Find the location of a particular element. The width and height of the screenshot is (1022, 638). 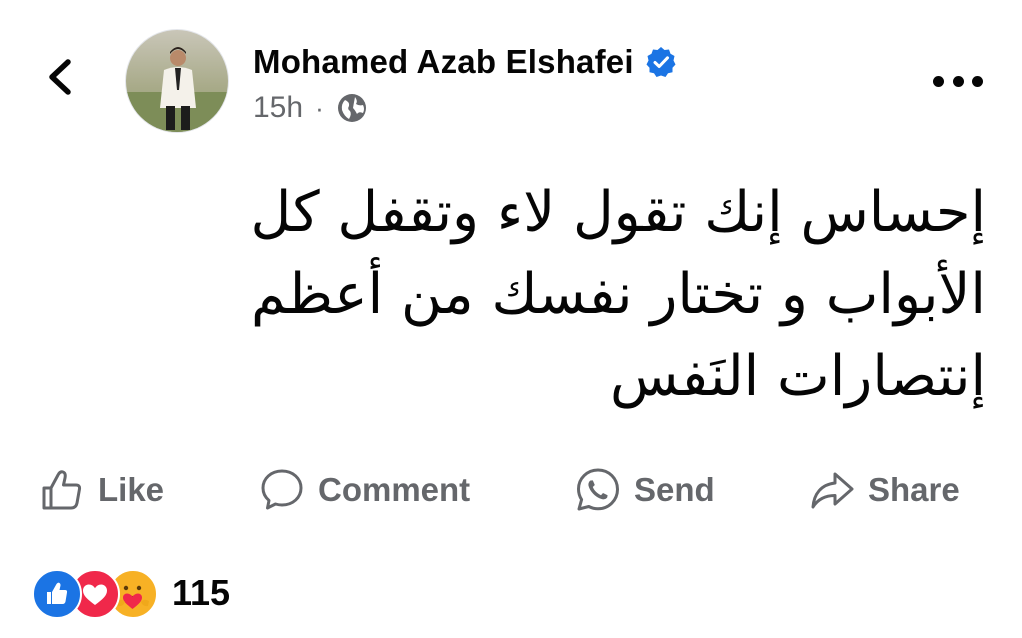

share-button: Share is located at coordinates (884, 490).